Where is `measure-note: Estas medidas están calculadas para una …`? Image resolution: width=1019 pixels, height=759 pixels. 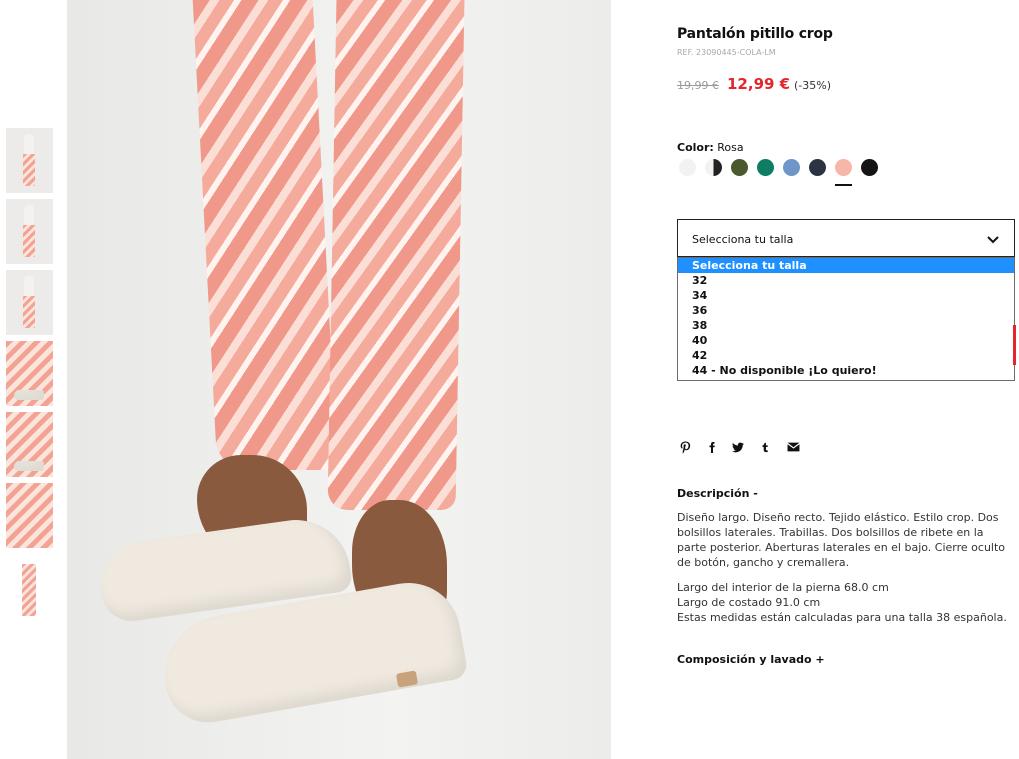
measure-note: Estas medidas están calculadas para una … is located at coordinates (842, 617).